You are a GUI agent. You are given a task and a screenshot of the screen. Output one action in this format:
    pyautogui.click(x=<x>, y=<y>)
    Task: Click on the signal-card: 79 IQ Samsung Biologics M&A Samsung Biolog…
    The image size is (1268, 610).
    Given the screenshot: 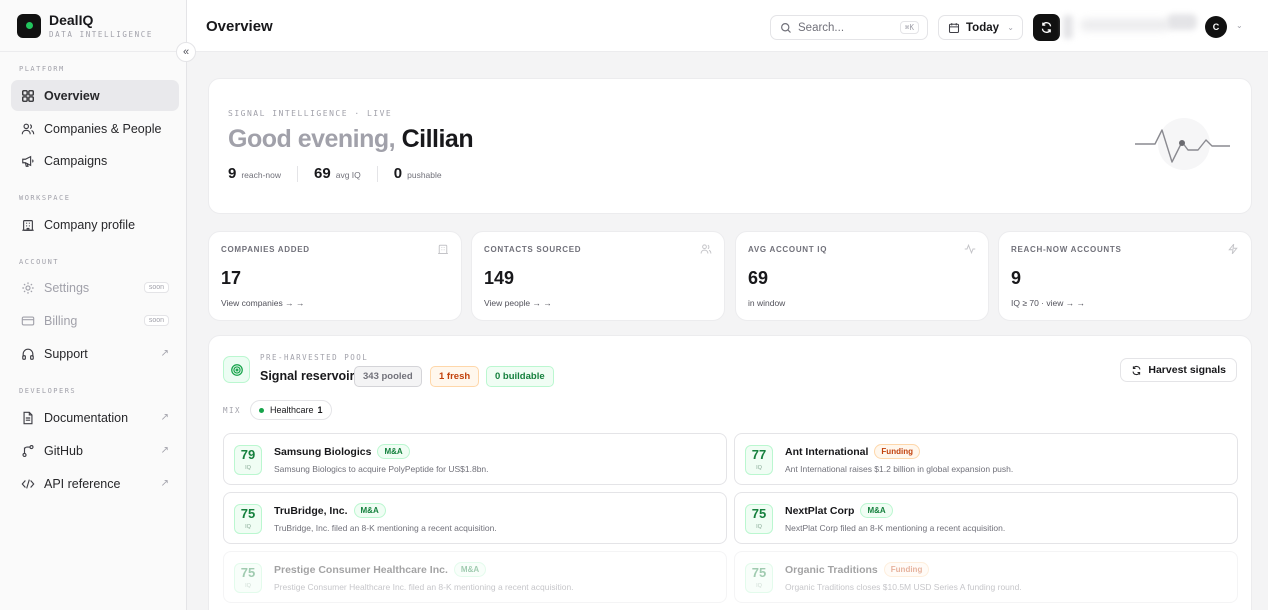 What is the action you would take?
    pyautogui.click(x=475, y=459)
    